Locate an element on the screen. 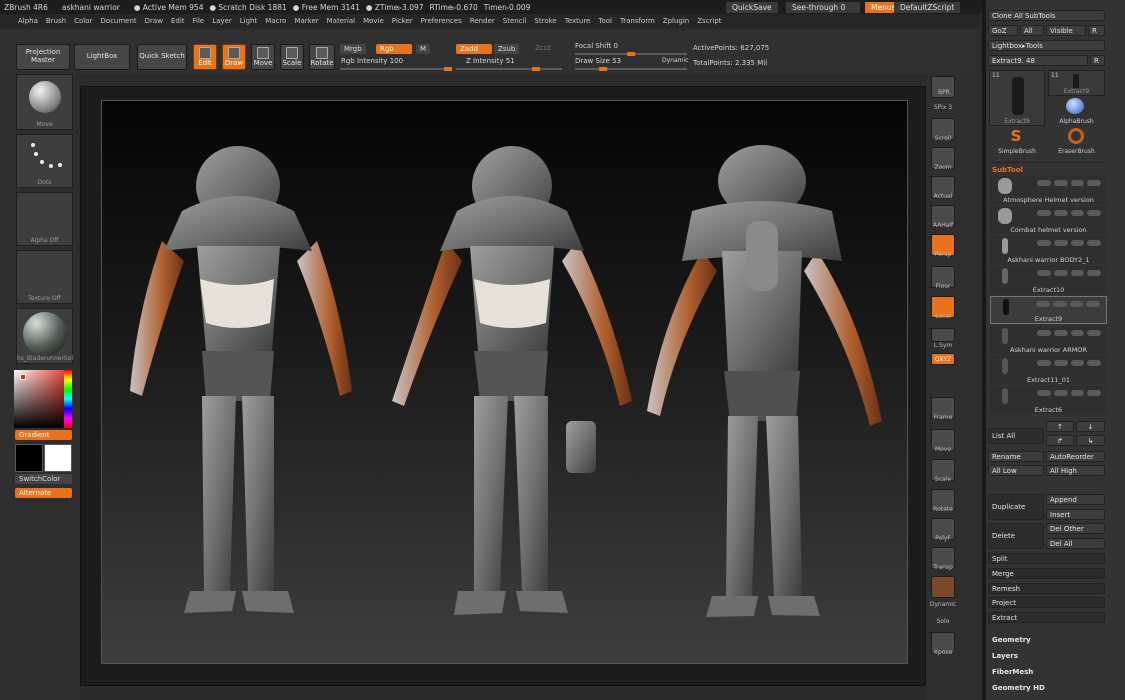  quicksave-button: QuickSave is located at coordinates (752, 7).